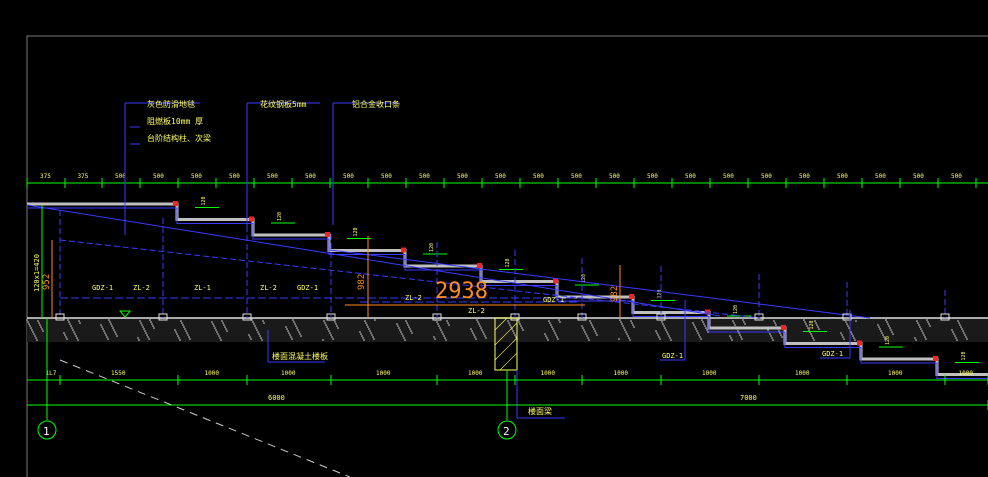 Image resolution: width=988 pixels, height=477 pixels. I want to click on top-dim-label: 375, so click(45, 176).